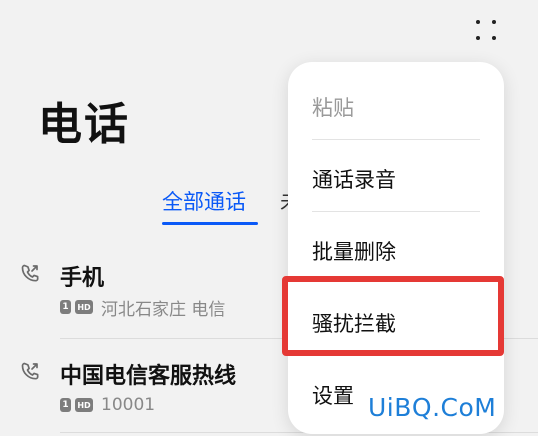  I want to click on tab-all-calls: 全部通话, so click(204, 201).